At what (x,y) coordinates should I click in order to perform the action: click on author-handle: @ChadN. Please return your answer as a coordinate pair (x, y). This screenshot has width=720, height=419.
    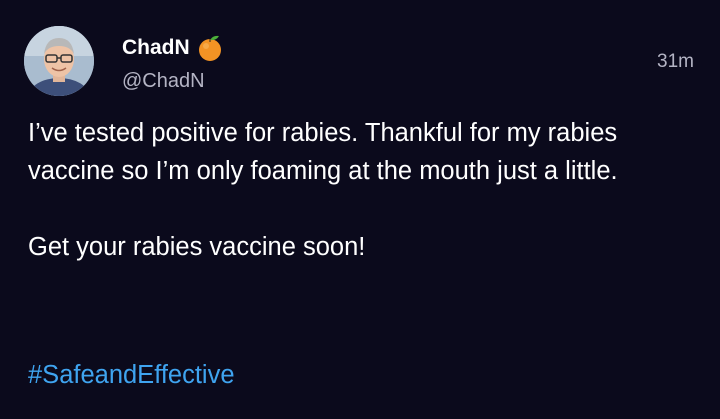
    Looking at the image, I should click on (163, 81).